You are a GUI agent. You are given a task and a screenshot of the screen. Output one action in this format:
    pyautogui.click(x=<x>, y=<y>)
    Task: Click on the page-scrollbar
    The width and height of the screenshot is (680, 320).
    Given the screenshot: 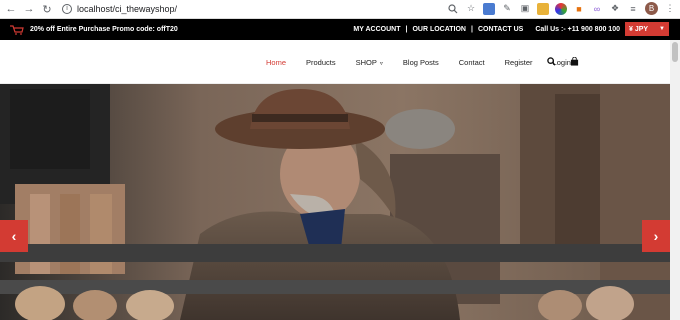 What is the action you would take?
    pyautogui.click(x=675, y=180)
    